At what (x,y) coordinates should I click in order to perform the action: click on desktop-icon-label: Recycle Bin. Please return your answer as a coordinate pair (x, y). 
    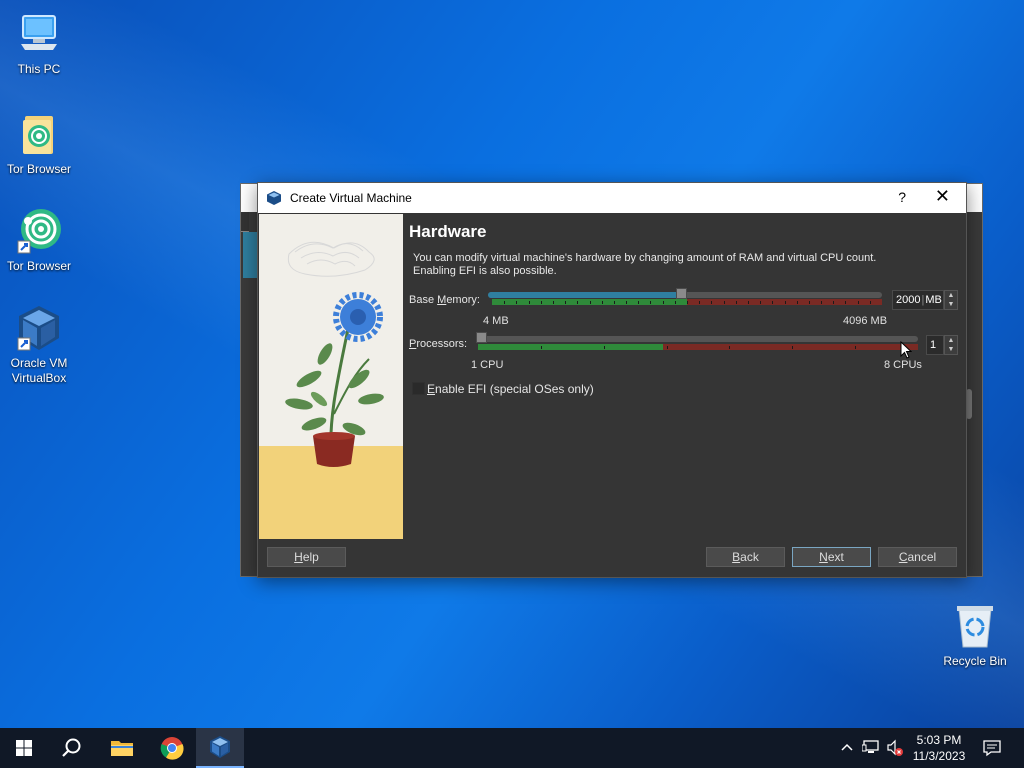
    Looking at the image, I should click on (975, 661).